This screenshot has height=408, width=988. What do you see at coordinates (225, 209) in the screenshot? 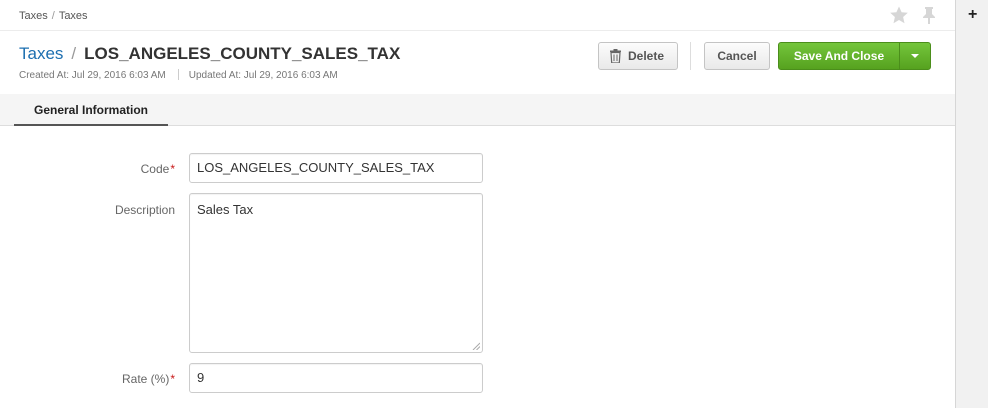
I see `description-value: Sales Tax` at bounding box center [225, 209].